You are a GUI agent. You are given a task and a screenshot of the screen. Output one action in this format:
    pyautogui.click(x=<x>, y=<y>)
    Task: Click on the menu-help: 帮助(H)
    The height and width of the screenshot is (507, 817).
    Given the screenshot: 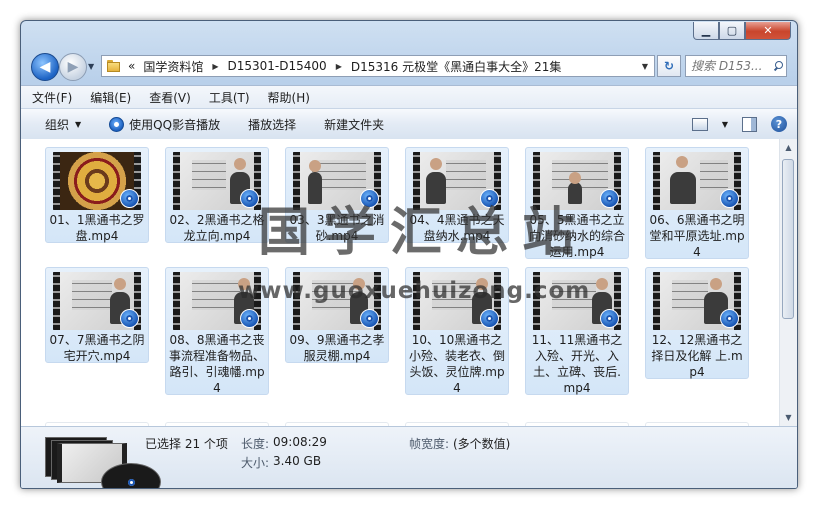 What is the action you would take?
    pyautogui.click(x=289, y=97)
    